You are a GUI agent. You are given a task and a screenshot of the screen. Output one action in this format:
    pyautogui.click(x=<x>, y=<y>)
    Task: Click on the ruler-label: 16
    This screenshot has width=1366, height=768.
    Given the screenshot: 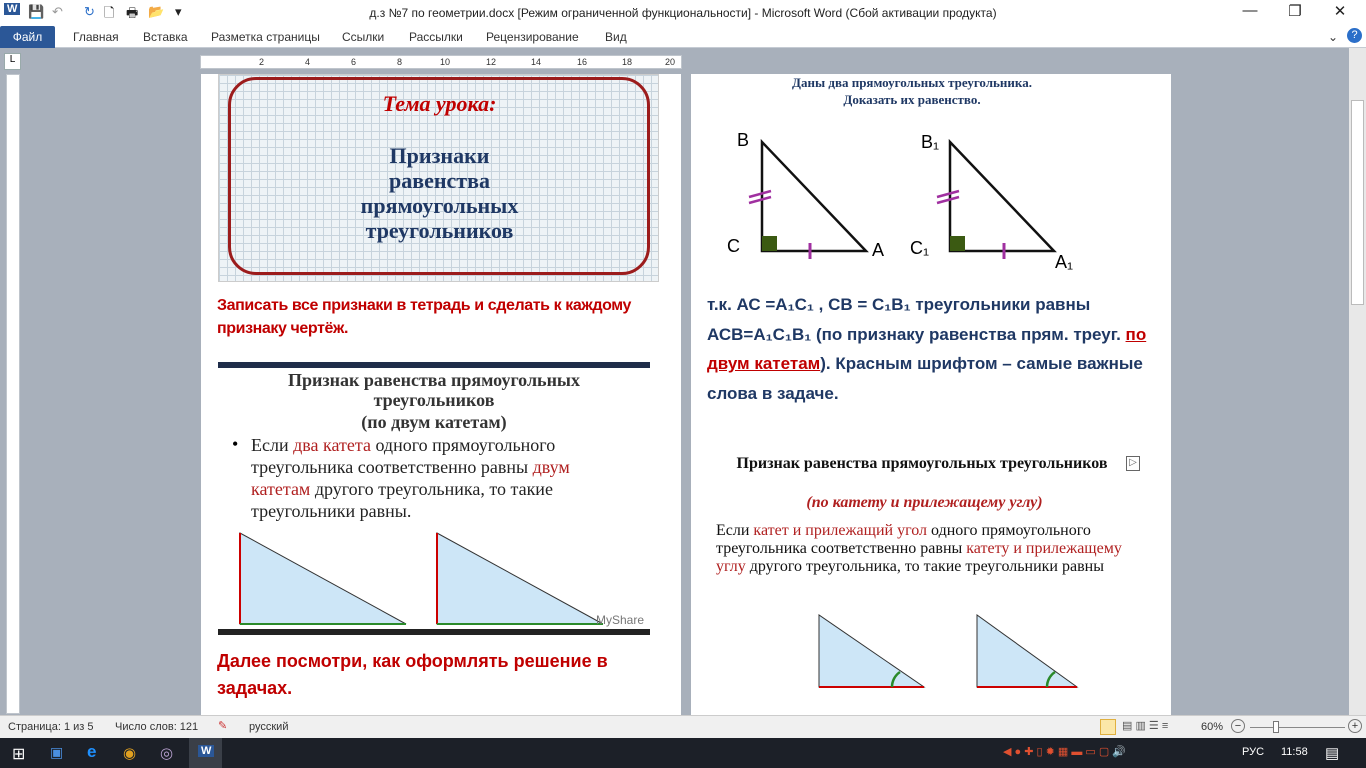 What is the action you would take?
    pyautogui.click(x=582, y=62)
    